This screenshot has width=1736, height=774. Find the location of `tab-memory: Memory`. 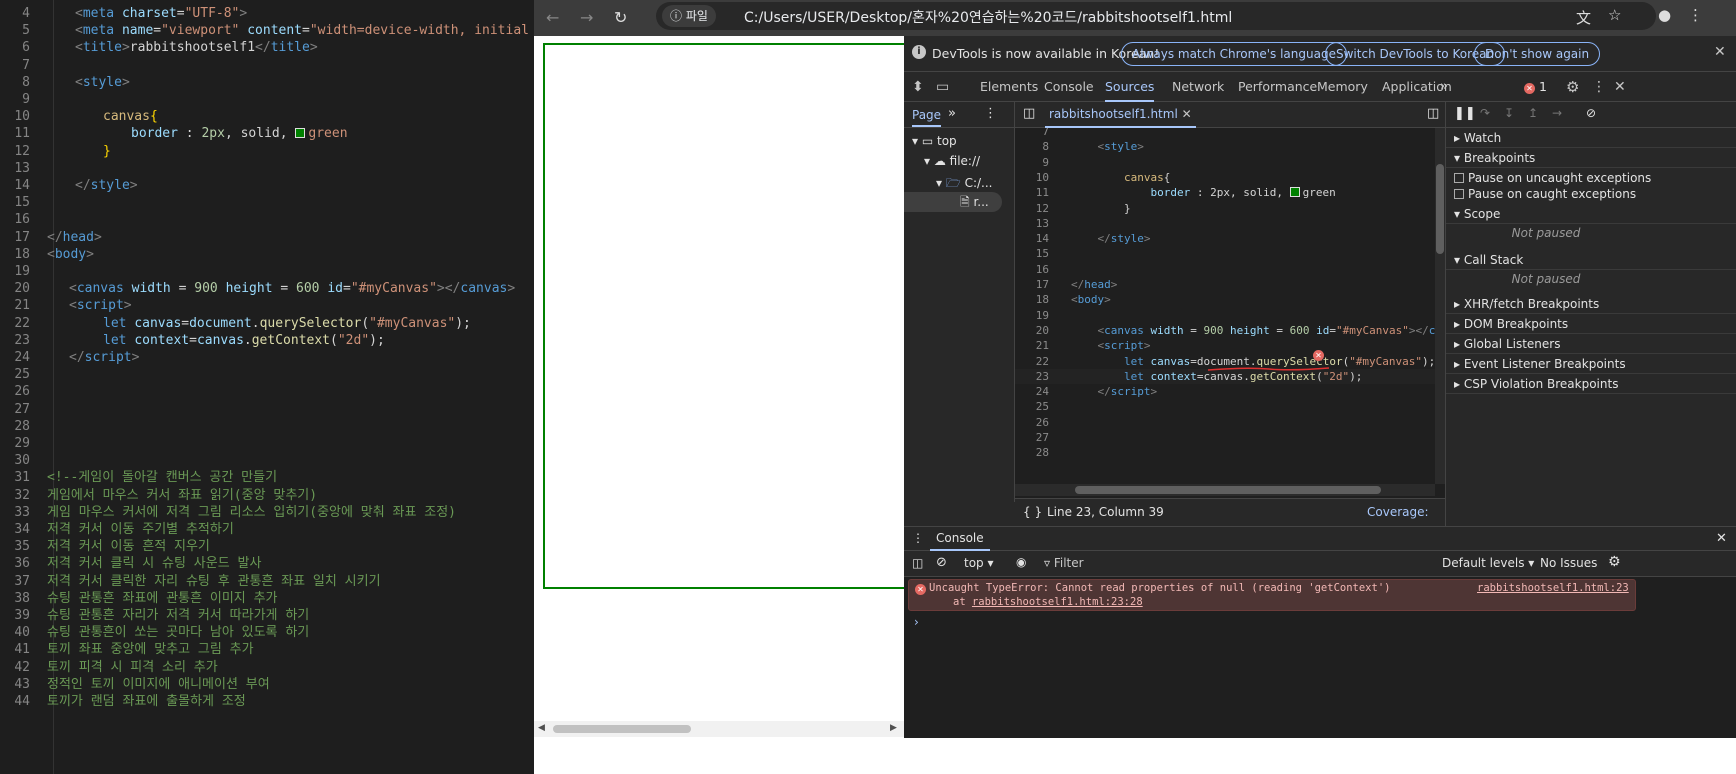

tab-memory: Memory is located at coordinates (1342, 87).